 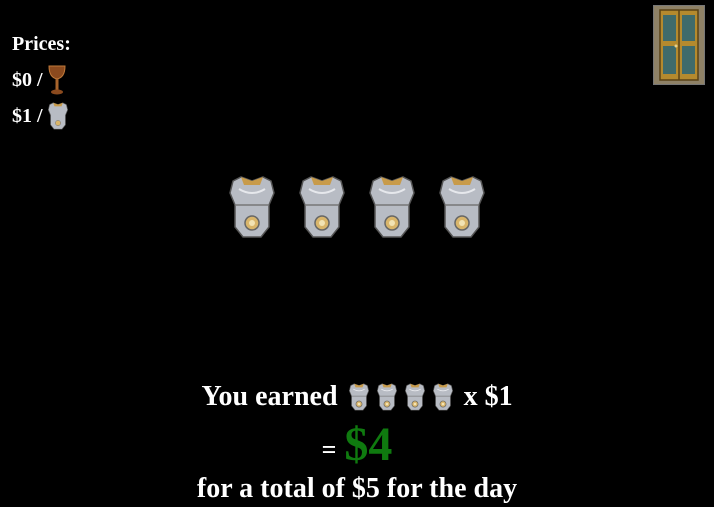 I want to click on equals-sign: =, so click(x=329, y=449).